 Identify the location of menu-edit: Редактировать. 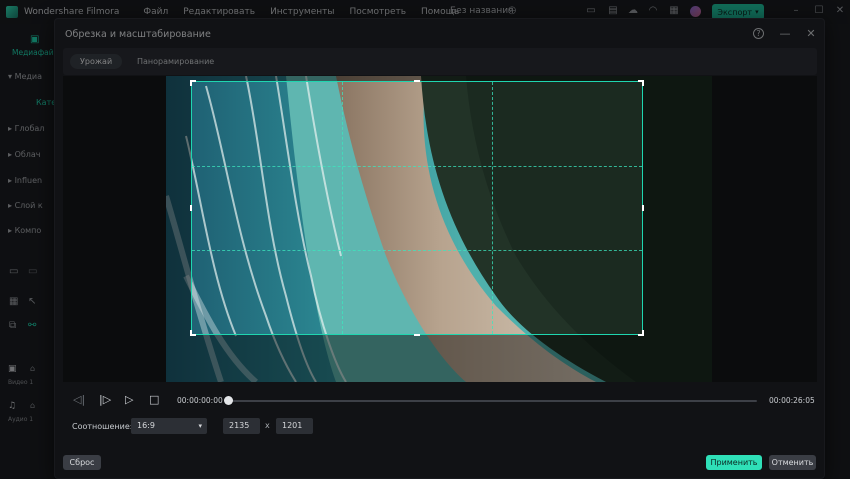
(219, 12).